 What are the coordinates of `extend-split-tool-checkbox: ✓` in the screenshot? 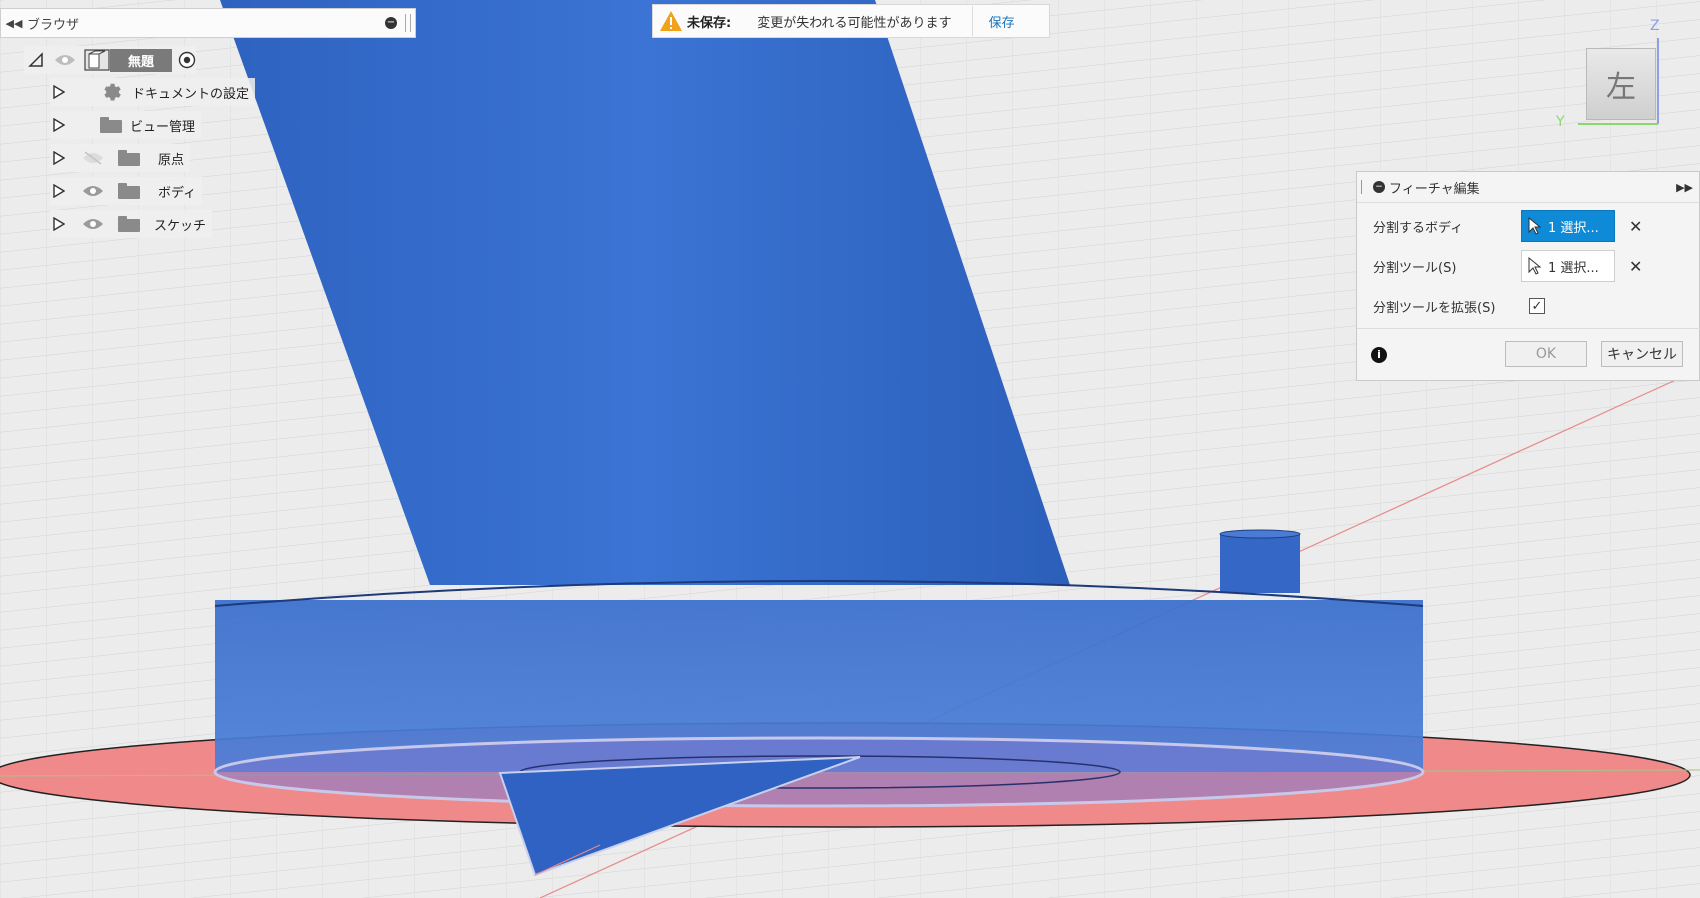 It's located at (1537, 306).